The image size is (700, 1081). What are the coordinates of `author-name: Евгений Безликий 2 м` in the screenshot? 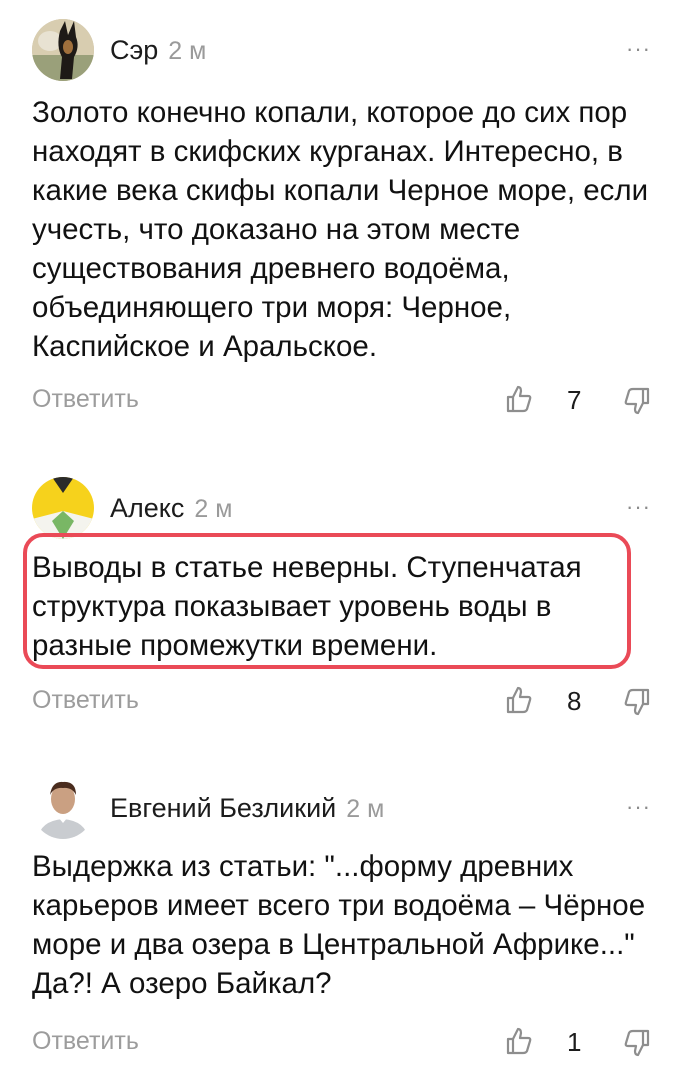 It's located at (247, 808).